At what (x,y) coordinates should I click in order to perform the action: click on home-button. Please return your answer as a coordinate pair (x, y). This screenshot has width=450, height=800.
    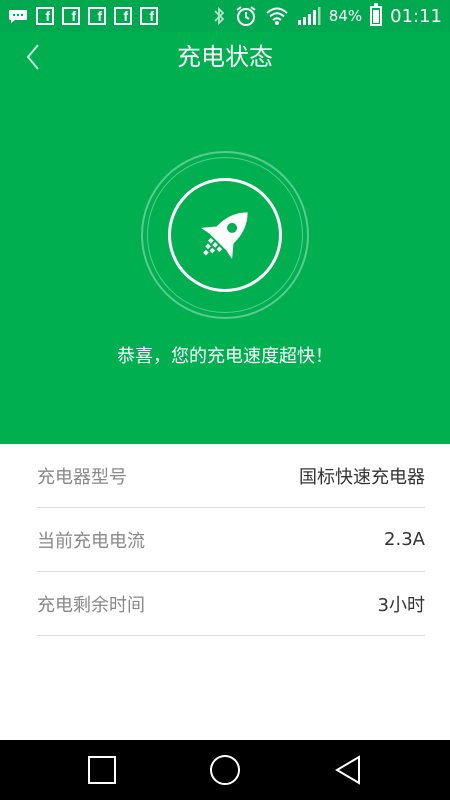
    Looking at the image, I should click on (225, 770).